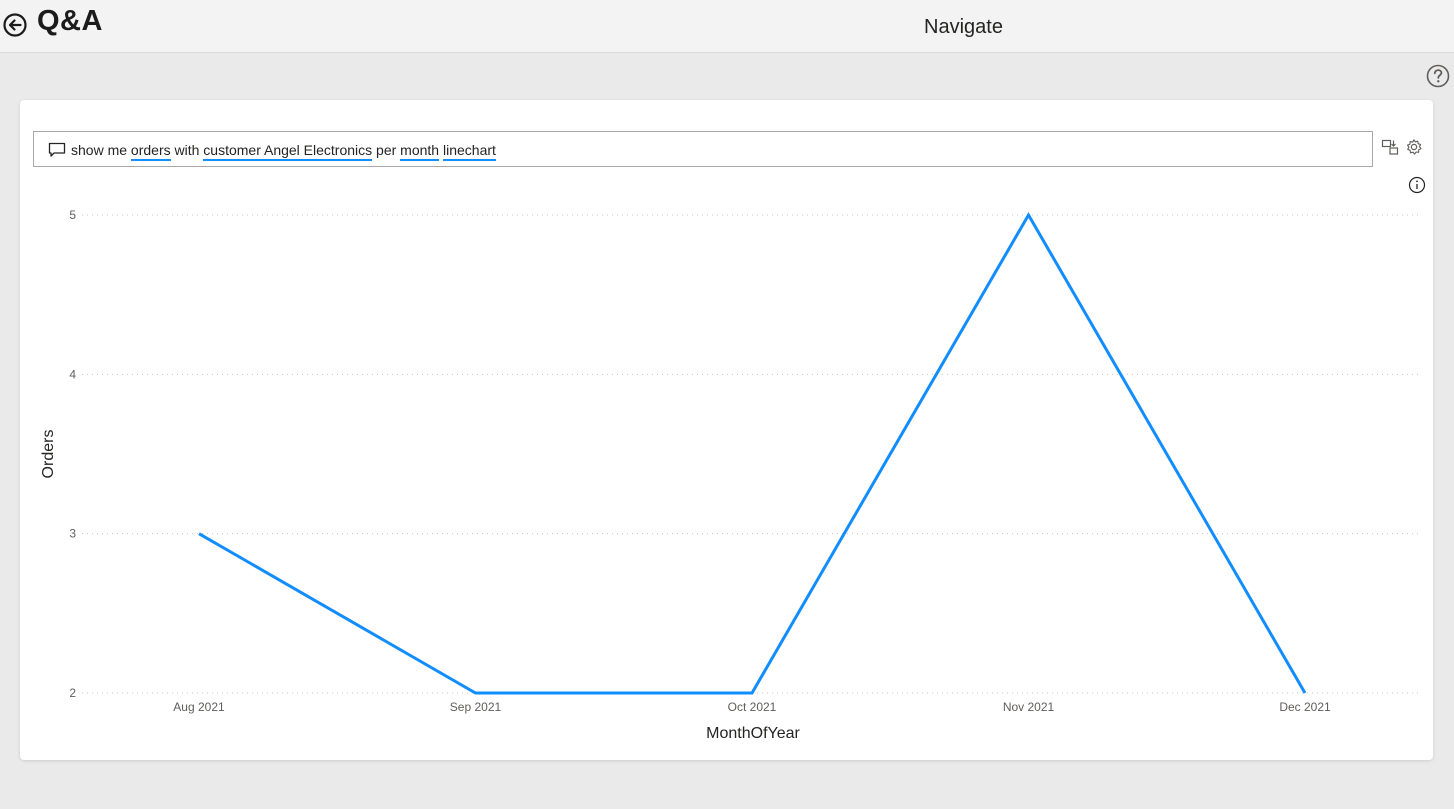 The width and height of the screenshot is (1454, 809). What do you see at coordinates (72, 215) in the screenshot?
I see `y-tick-label: 5` at bounding box center [72, 215].